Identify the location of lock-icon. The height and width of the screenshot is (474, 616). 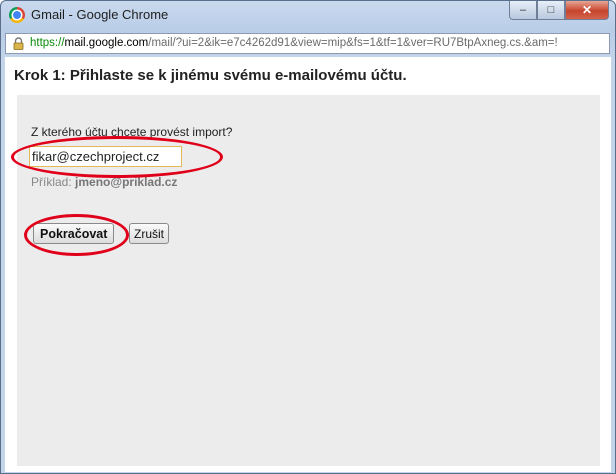
(18, 43).